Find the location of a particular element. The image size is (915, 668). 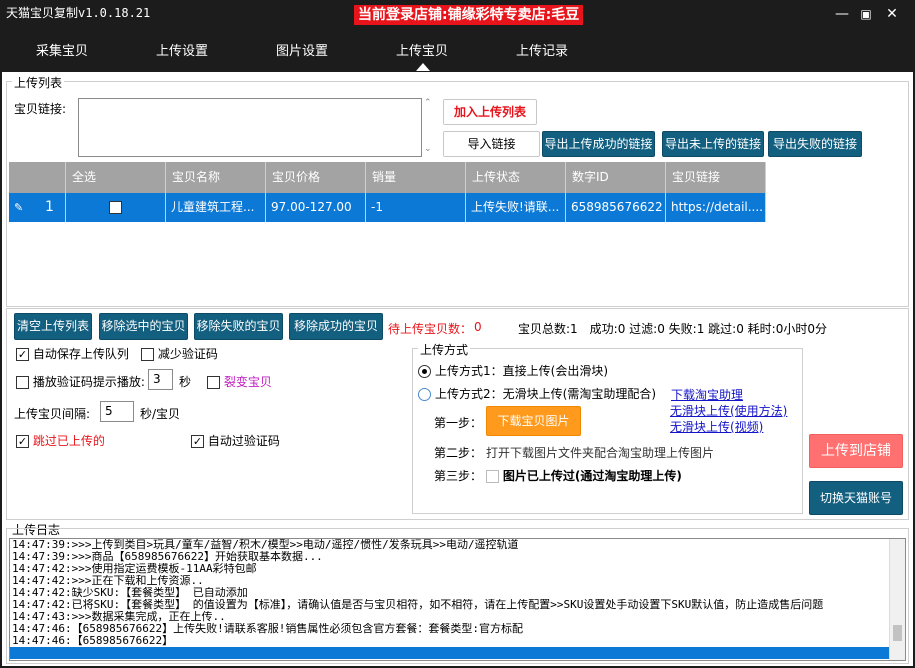

row-checkbox is located at coordinates (115, 207).